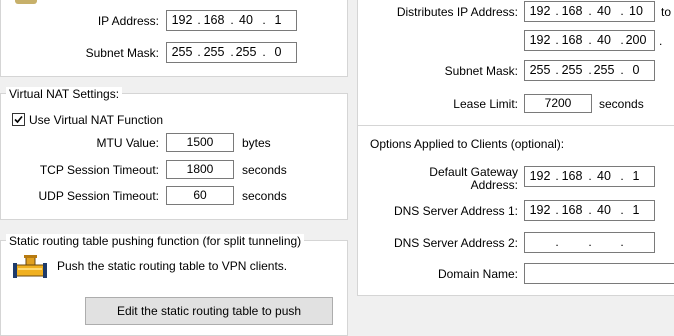 Image resolution: width=674 pixels, height=336 pixels. Describe the element at coordinates (636, 40) in the screenshot. I see `octet: 200` at that location.